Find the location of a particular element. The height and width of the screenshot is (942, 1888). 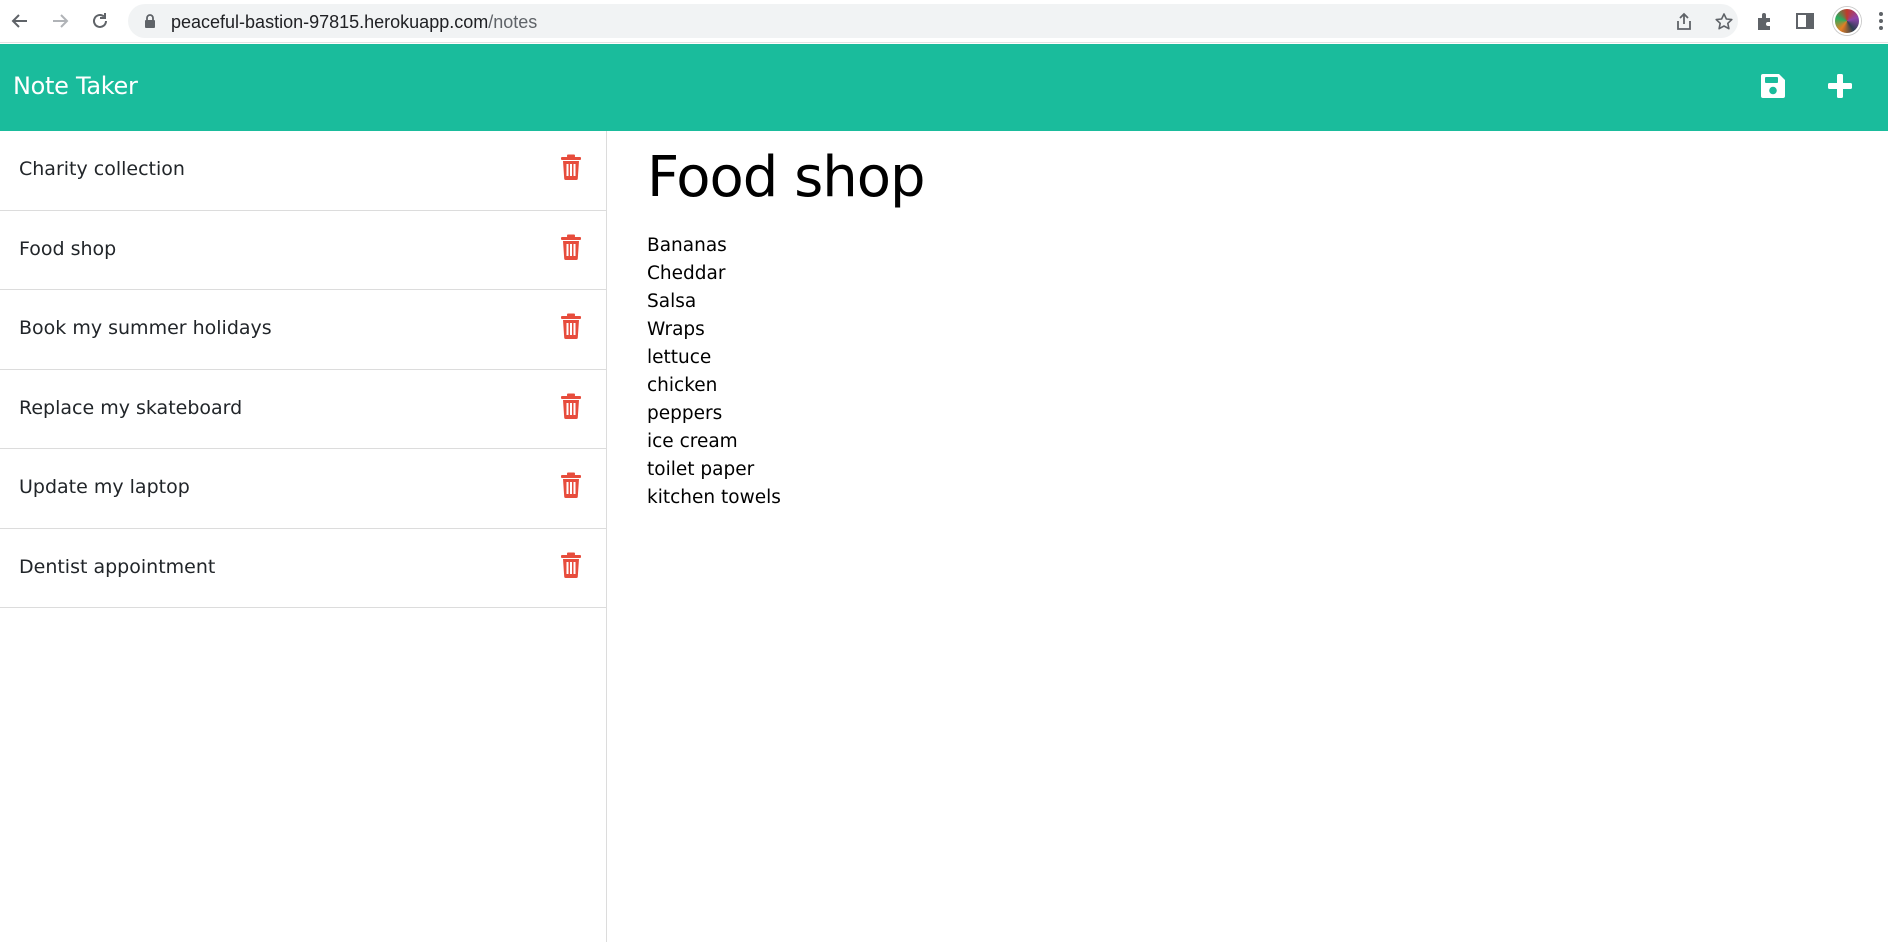

save-icon is located at coordinates (1773, 86).